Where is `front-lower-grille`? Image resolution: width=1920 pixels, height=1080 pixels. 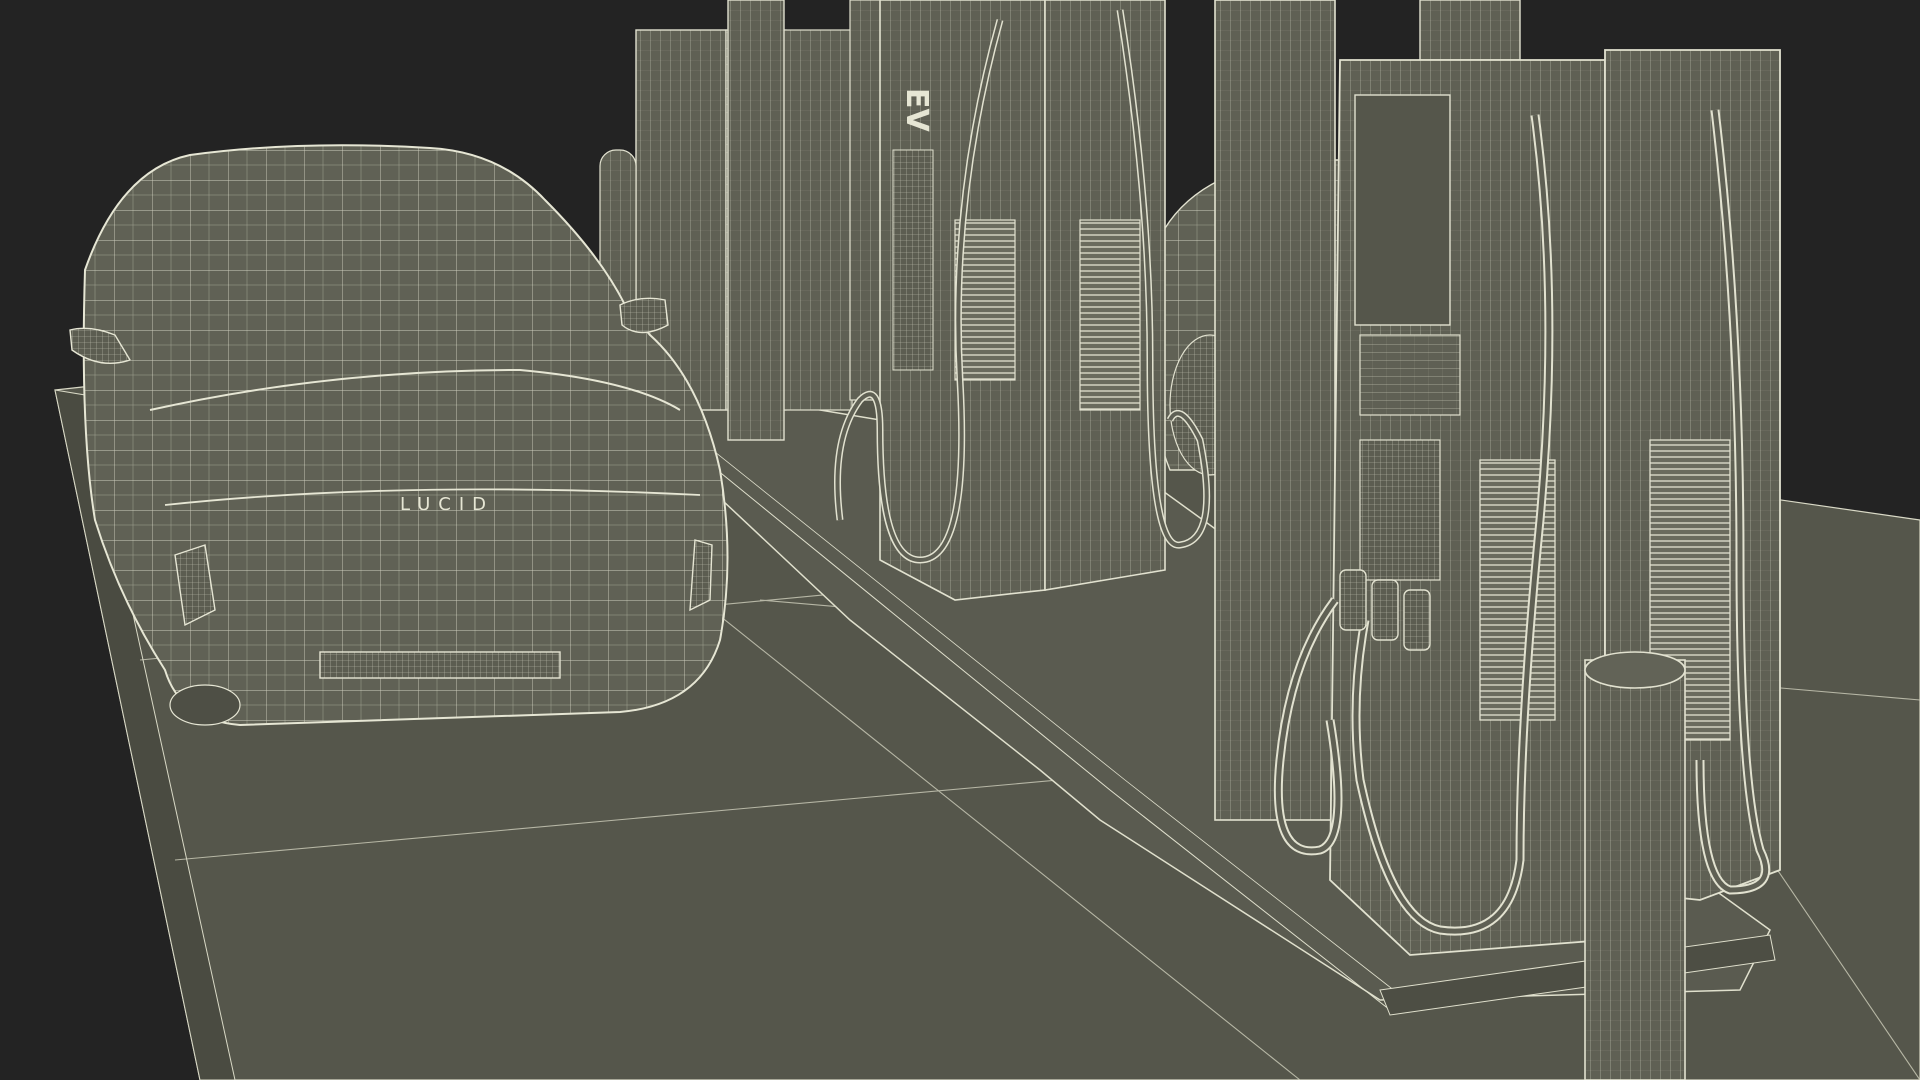 front-lower-grille is located at coordinates (440, 665).